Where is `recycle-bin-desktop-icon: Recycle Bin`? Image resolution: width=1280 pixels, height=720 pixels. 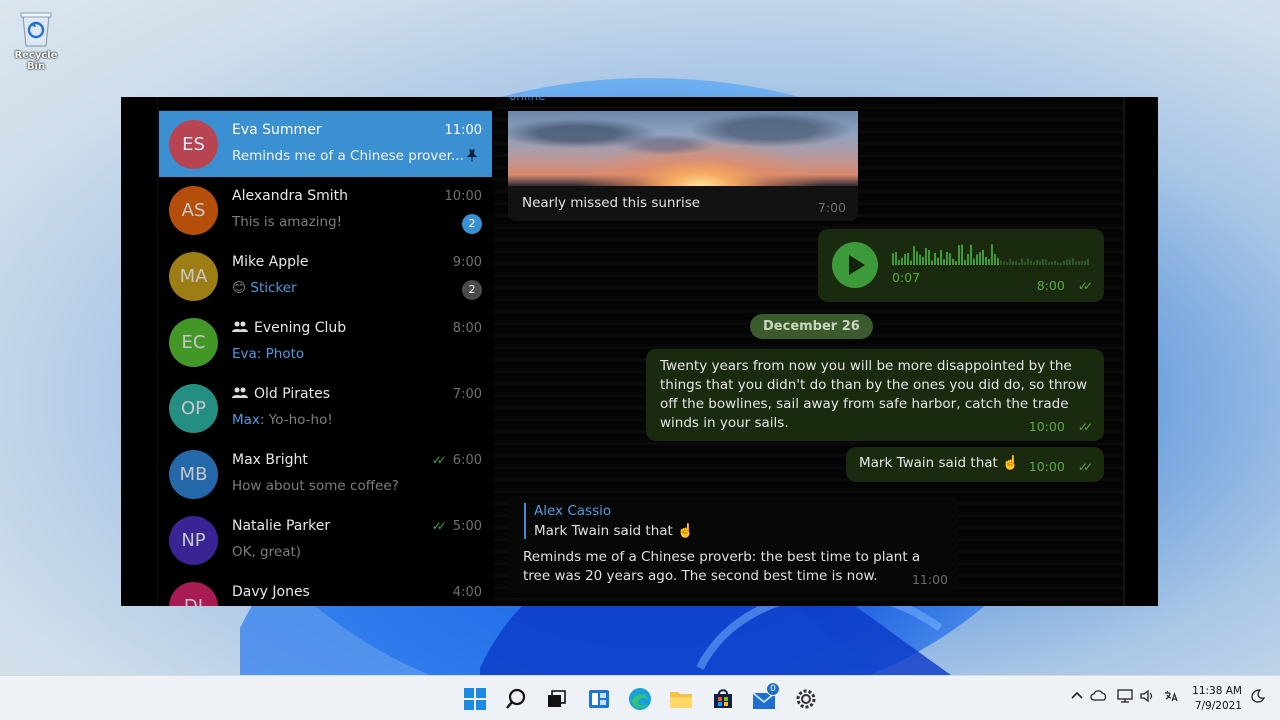
recycle-bin-desktop-icon: Recycle Bin is located at coordinates (36, 38).